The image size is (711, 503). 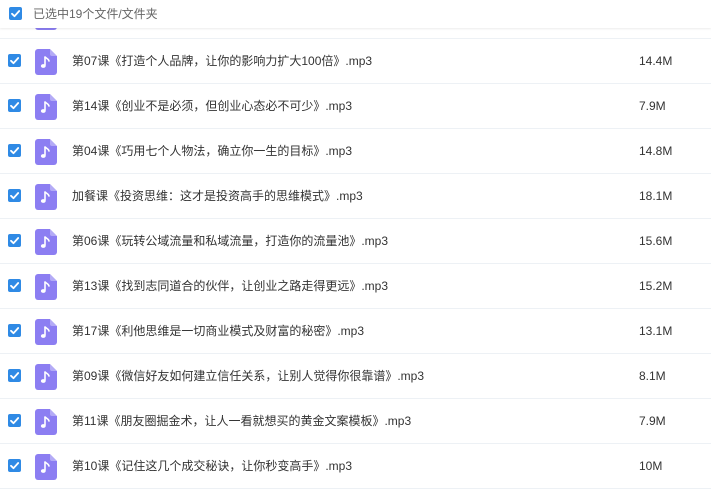 I want to click on file-row: 第04课《巧用七个人物法，确立你一生的目标》.mp3 14.8M, so click(x=355, y=151).